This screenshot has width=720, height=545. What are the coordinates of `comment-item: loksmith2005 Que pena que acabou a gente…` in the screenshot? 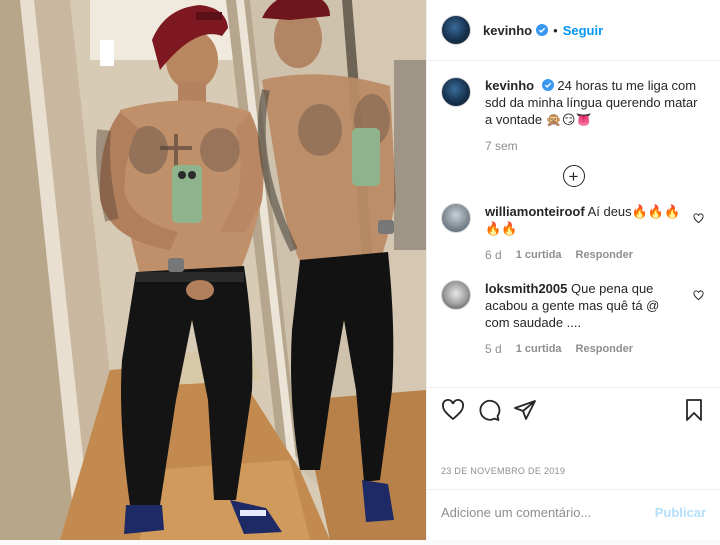 It's located at (573, 319).